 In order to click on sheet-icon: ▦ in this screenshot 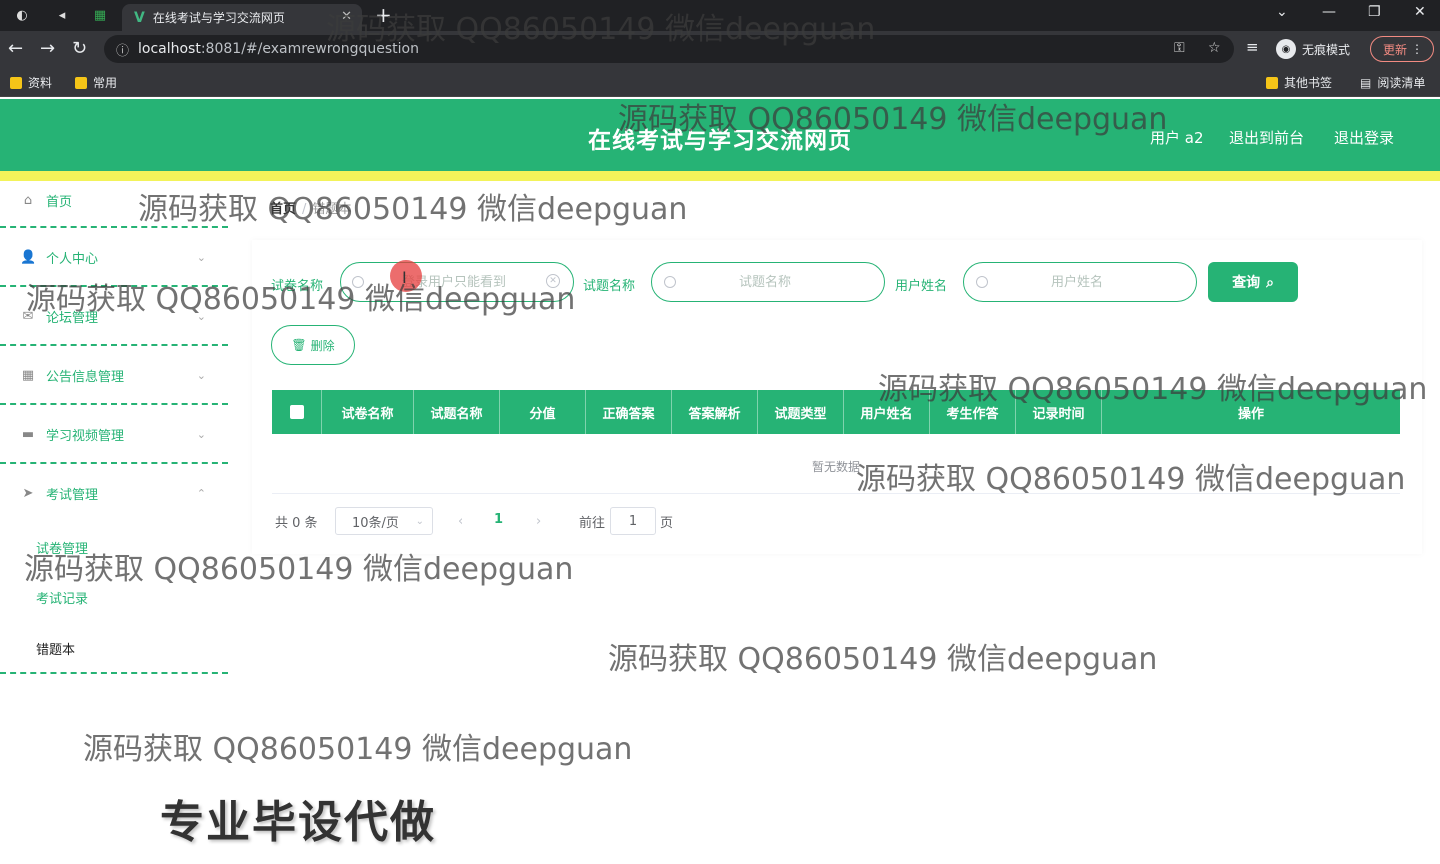, I will do `click(100, 15)`.